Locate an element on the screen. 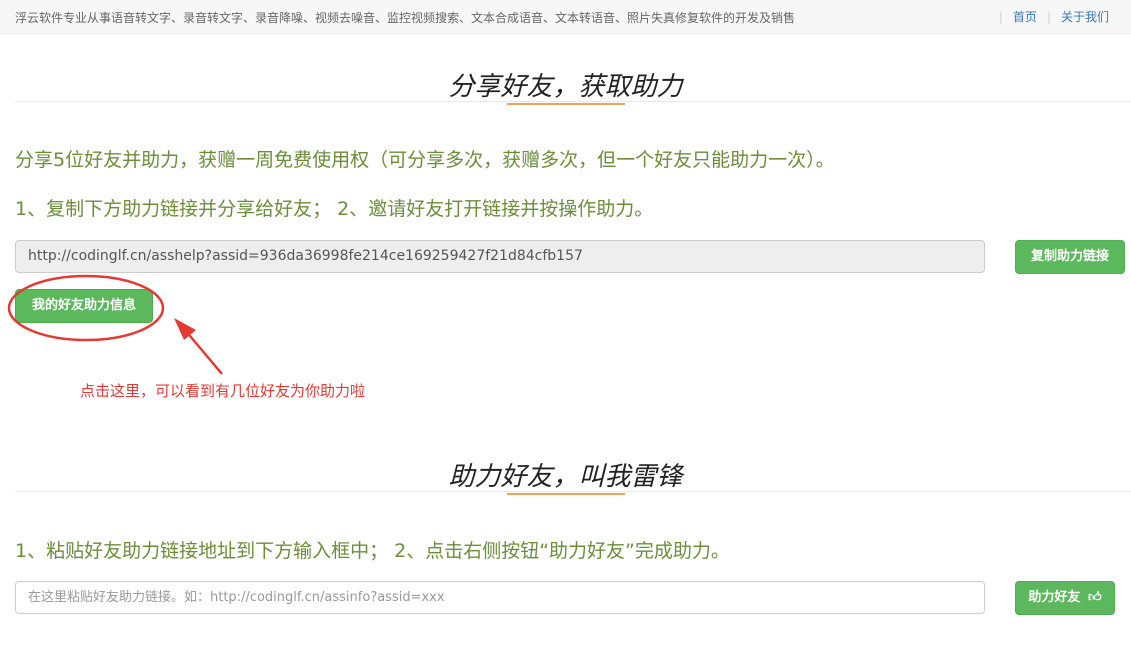 This screenshot has height=656, width=1131. share-section-title: 分享好友，获取助力 is located at coordinates (565, 85).